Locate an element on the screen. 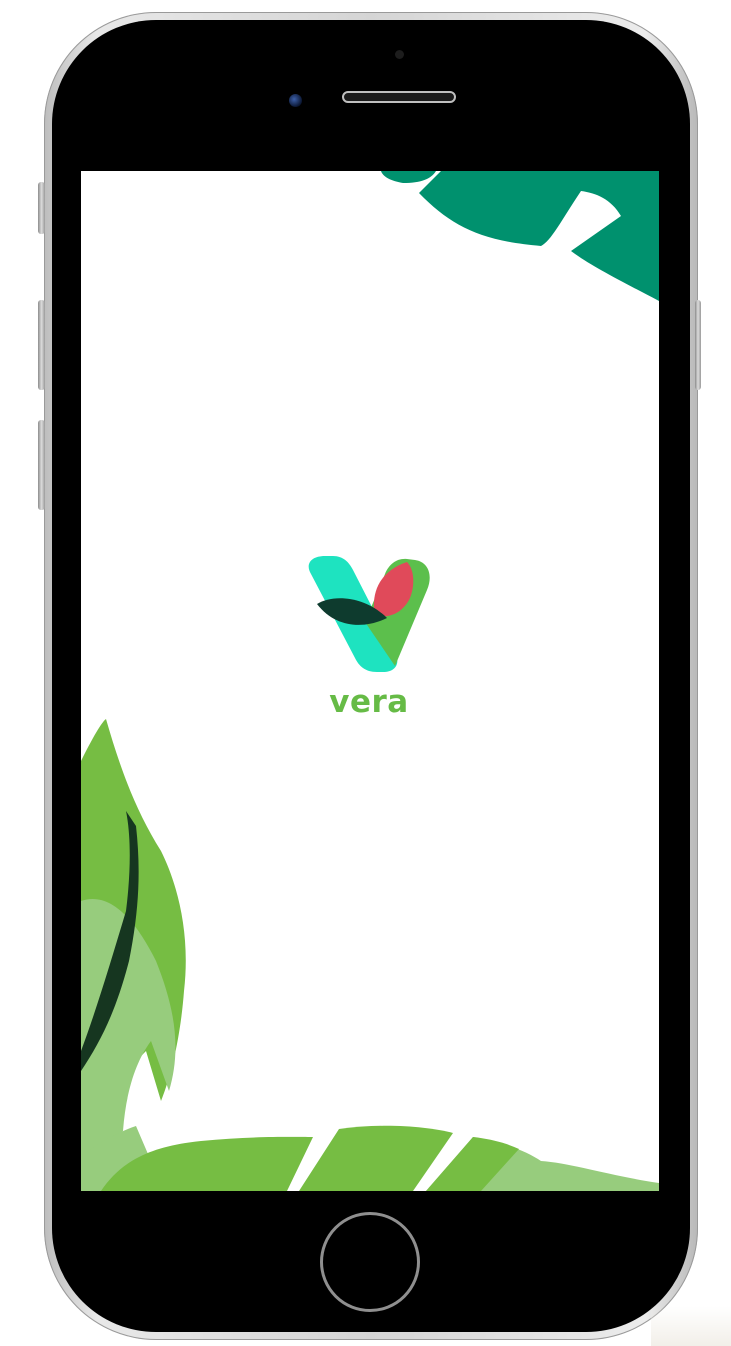 Image resolution: width=731 pixels, height=1346 pixels. volume-down-button is located at coordinates (41, 465).